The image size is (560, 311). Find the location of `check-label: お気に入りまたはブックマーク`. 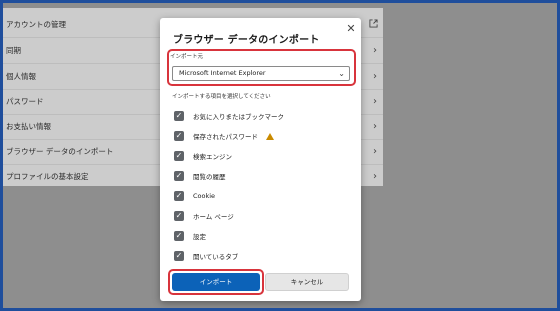

check-label: お気に入りまたはブックマーク is located at coordinates (238, 117).